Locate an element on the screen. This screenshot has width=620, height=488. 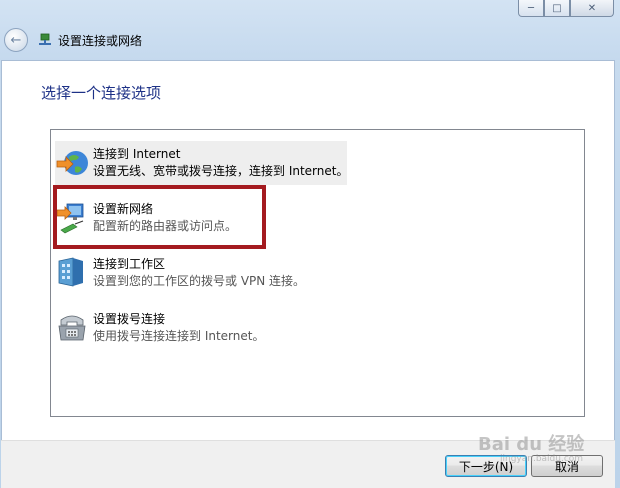
baidu-watermark: Bai du 经验 jingyan.baidu.com is located at coordinates (531, 447).